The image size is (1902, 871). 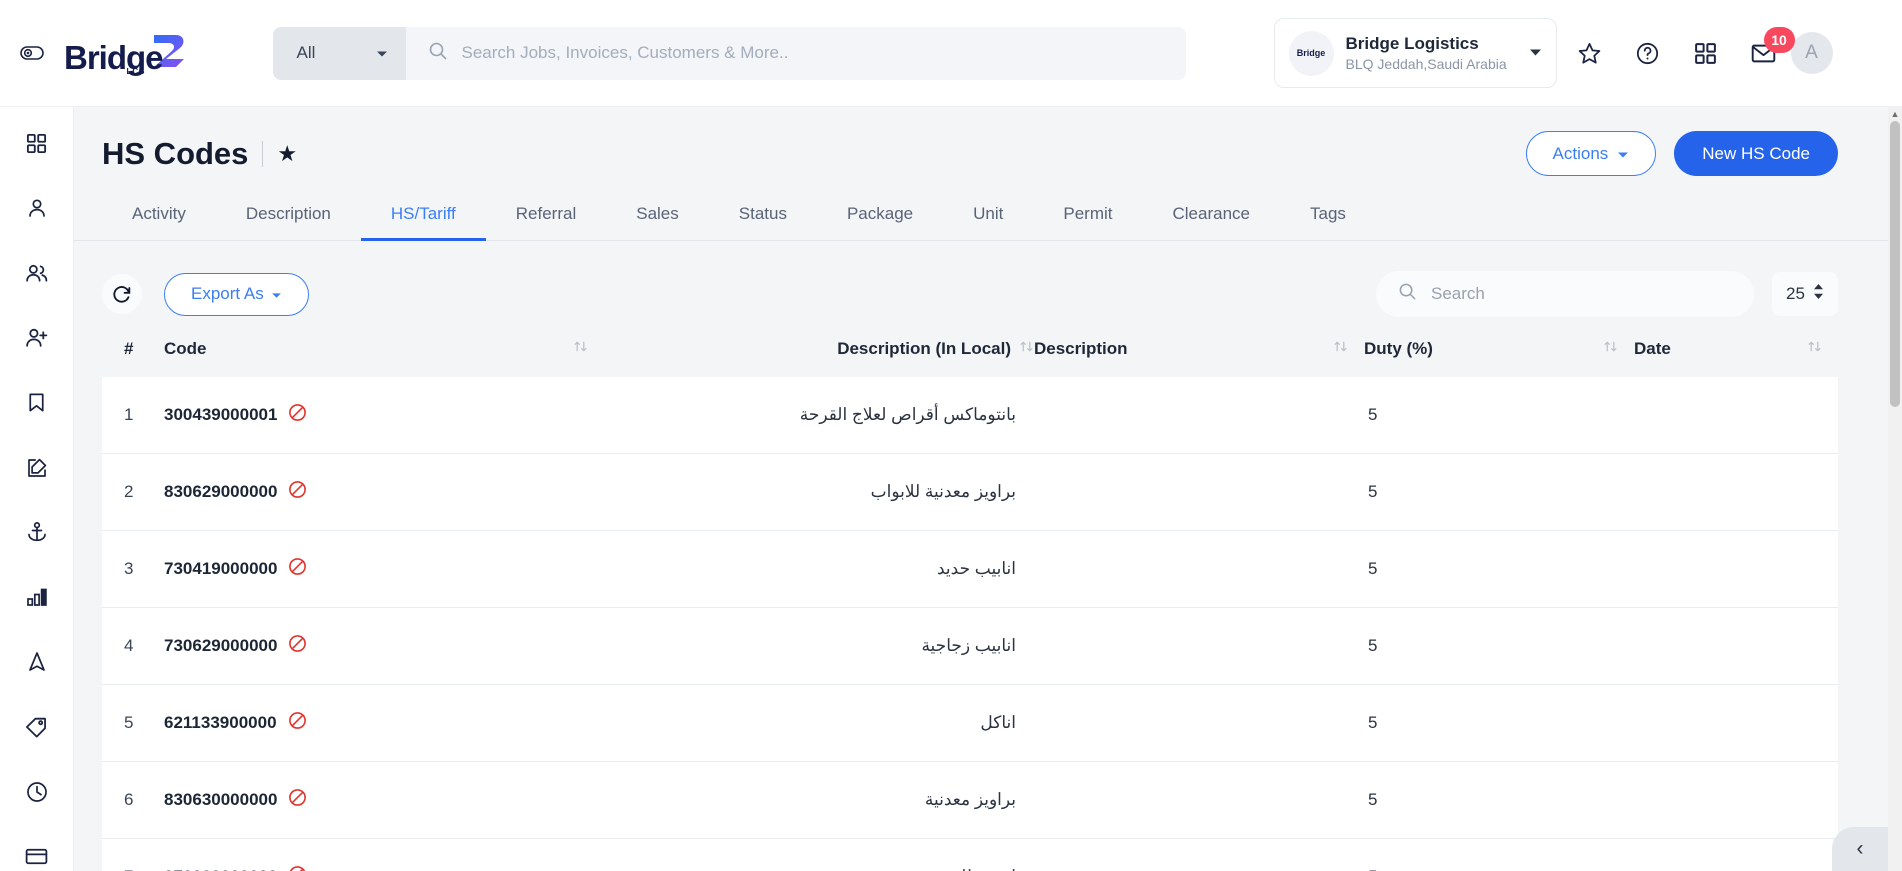 I want to click on avatar: A, so click(x=1811, y=53).